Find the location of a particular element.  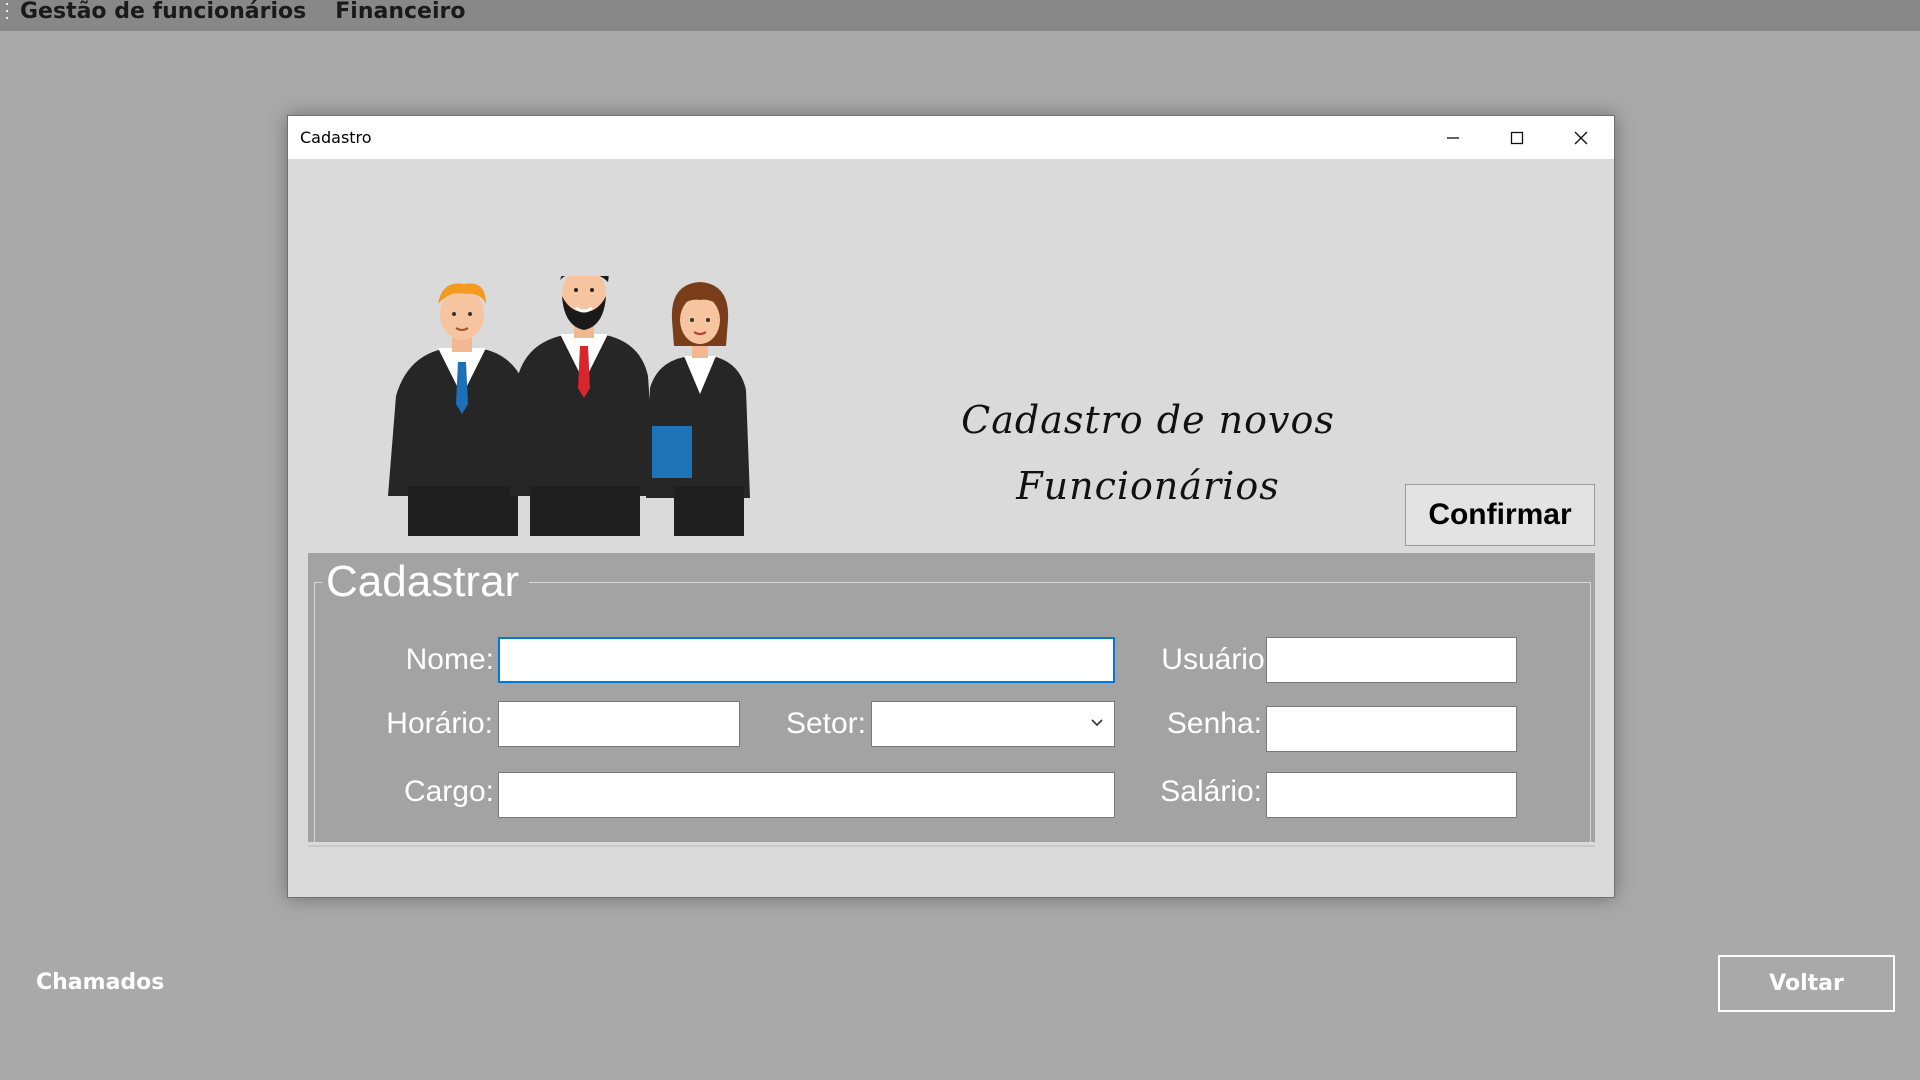

group-title: Cadastrar is located at coordinates (426, 582).